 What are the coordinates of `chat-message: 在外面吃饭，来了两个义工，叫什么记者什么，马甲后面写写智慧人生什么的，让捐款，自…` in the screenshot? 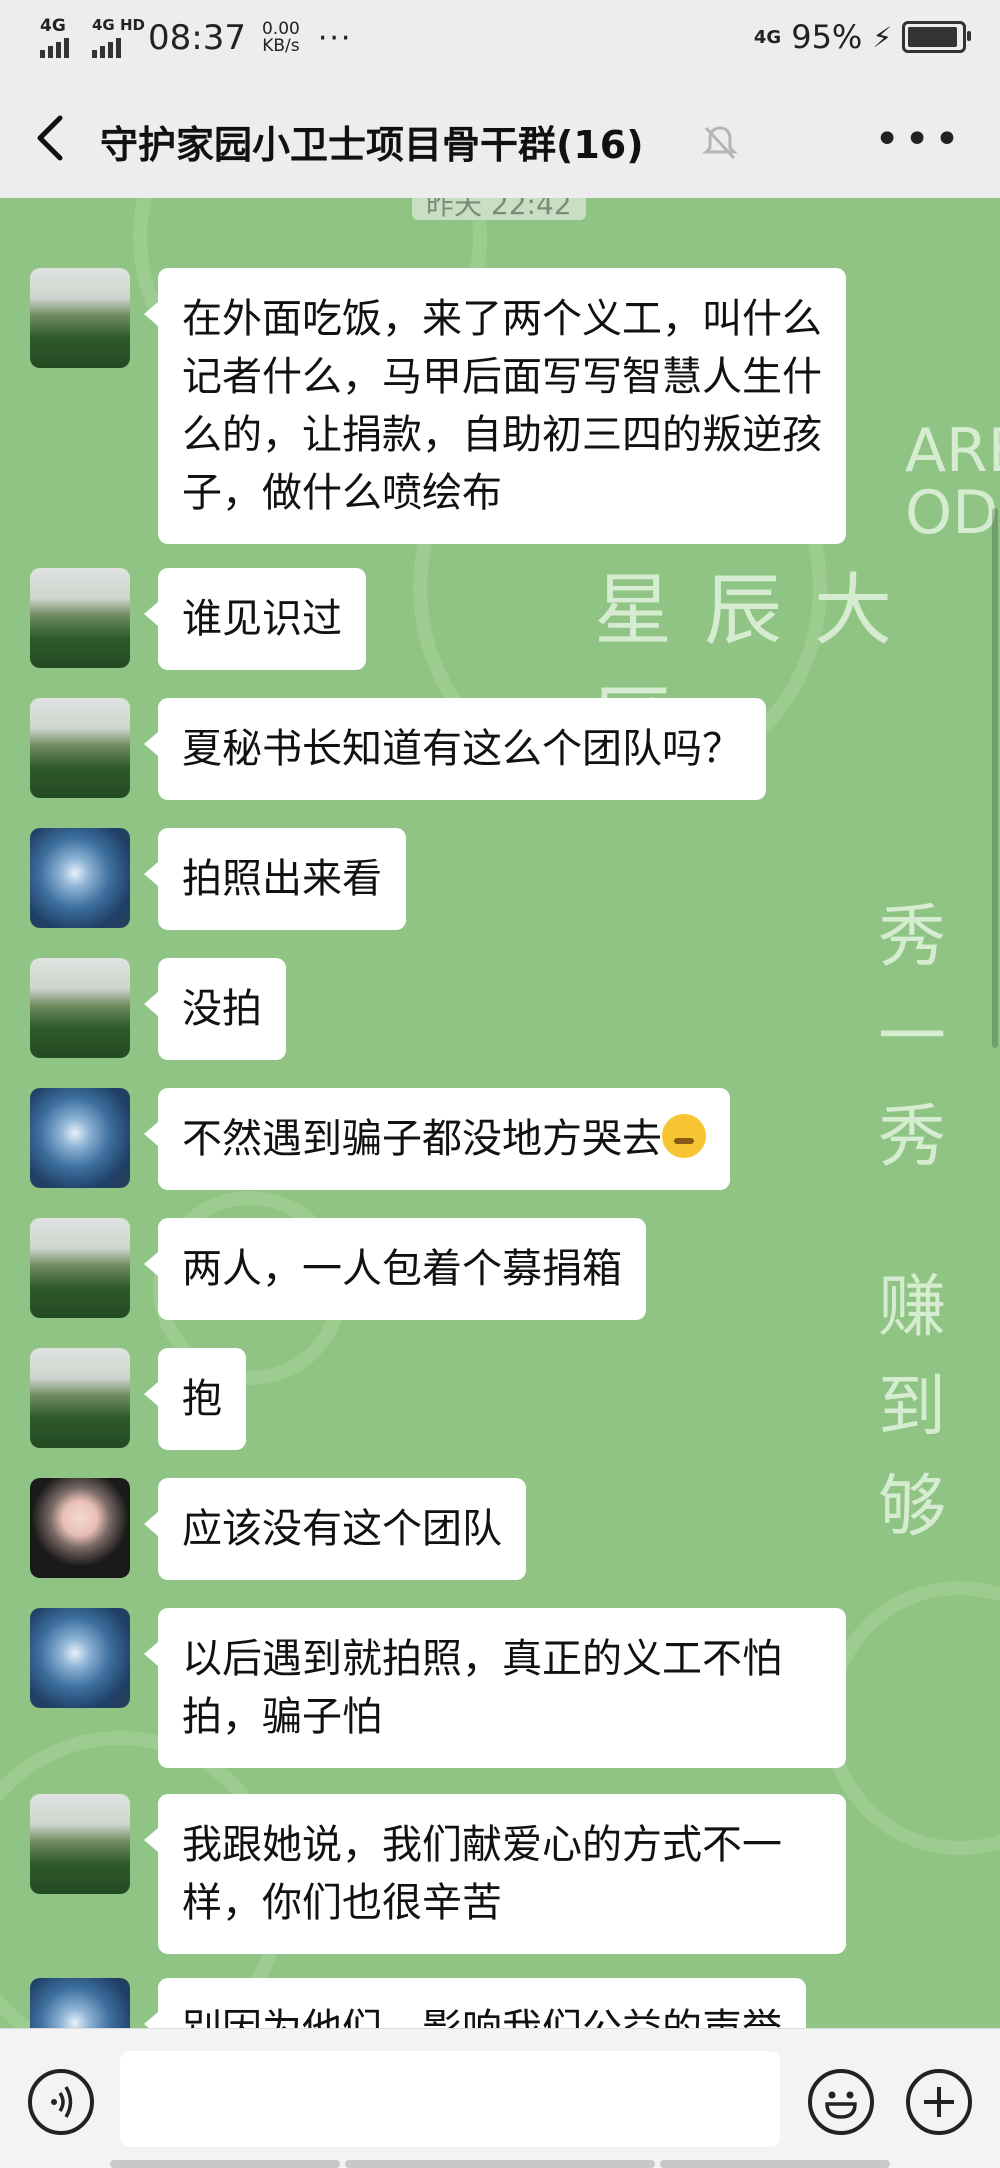 It's located at (438, 406).